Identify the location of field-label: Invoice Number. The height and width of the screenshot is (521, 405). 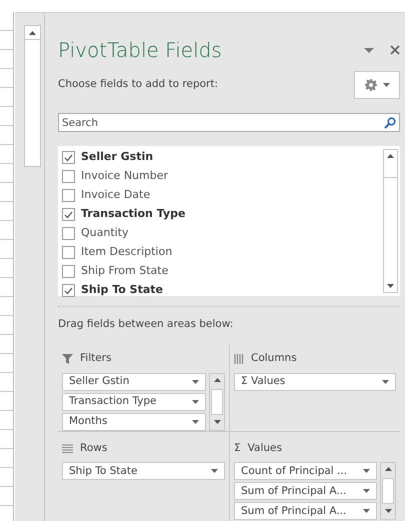
(124, 176).